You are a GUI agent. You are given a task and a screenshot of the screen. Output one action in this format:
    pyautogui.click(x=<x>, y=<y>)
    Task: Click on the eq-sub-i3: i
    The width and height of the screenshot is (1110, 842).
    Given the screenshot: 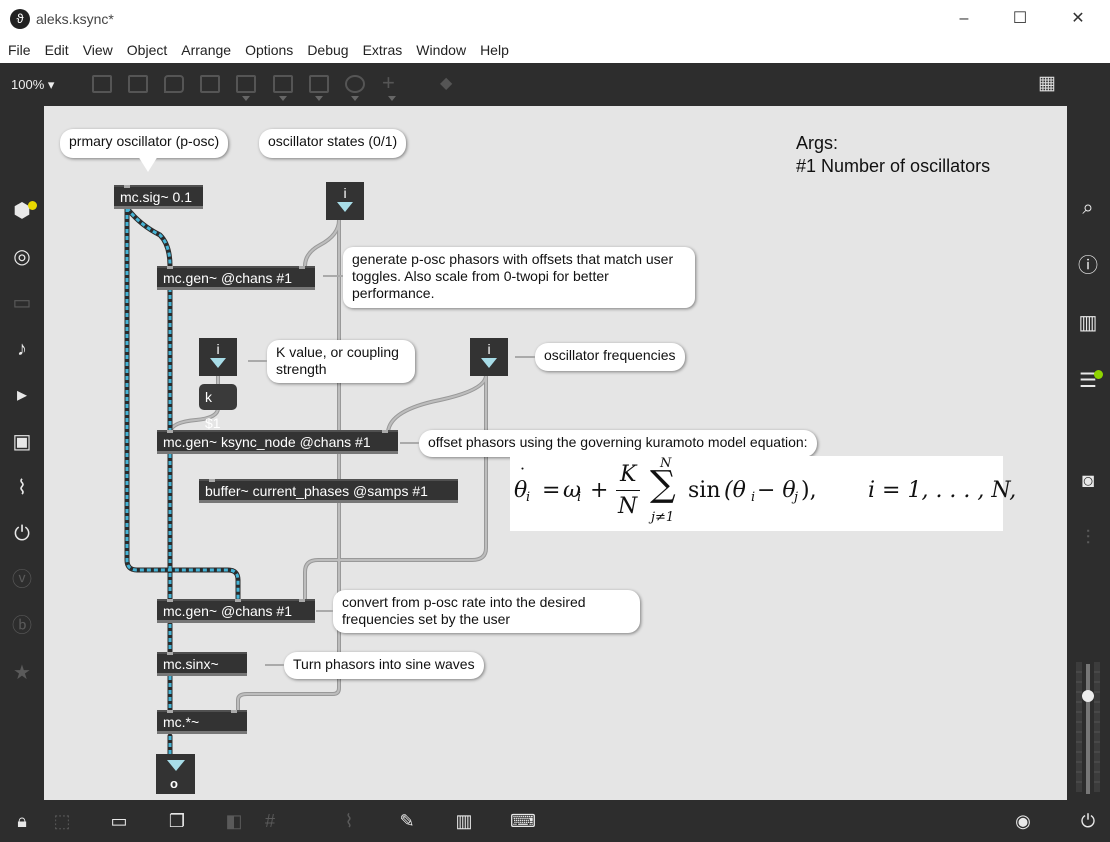 What is the action you would take?
    pyautogui.click(x=753, y=497)
    